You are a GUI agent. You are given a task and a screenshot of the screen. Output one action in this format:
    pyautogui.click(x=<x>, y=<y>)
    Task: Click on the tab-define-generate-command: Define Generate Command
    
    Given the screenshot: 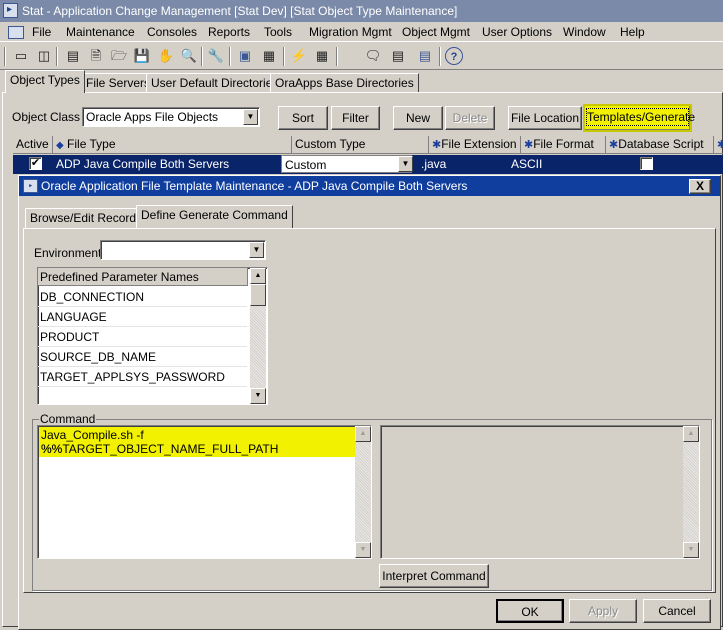 What is the action you would take?
    pyautogui.click(x=214, y=216)
    